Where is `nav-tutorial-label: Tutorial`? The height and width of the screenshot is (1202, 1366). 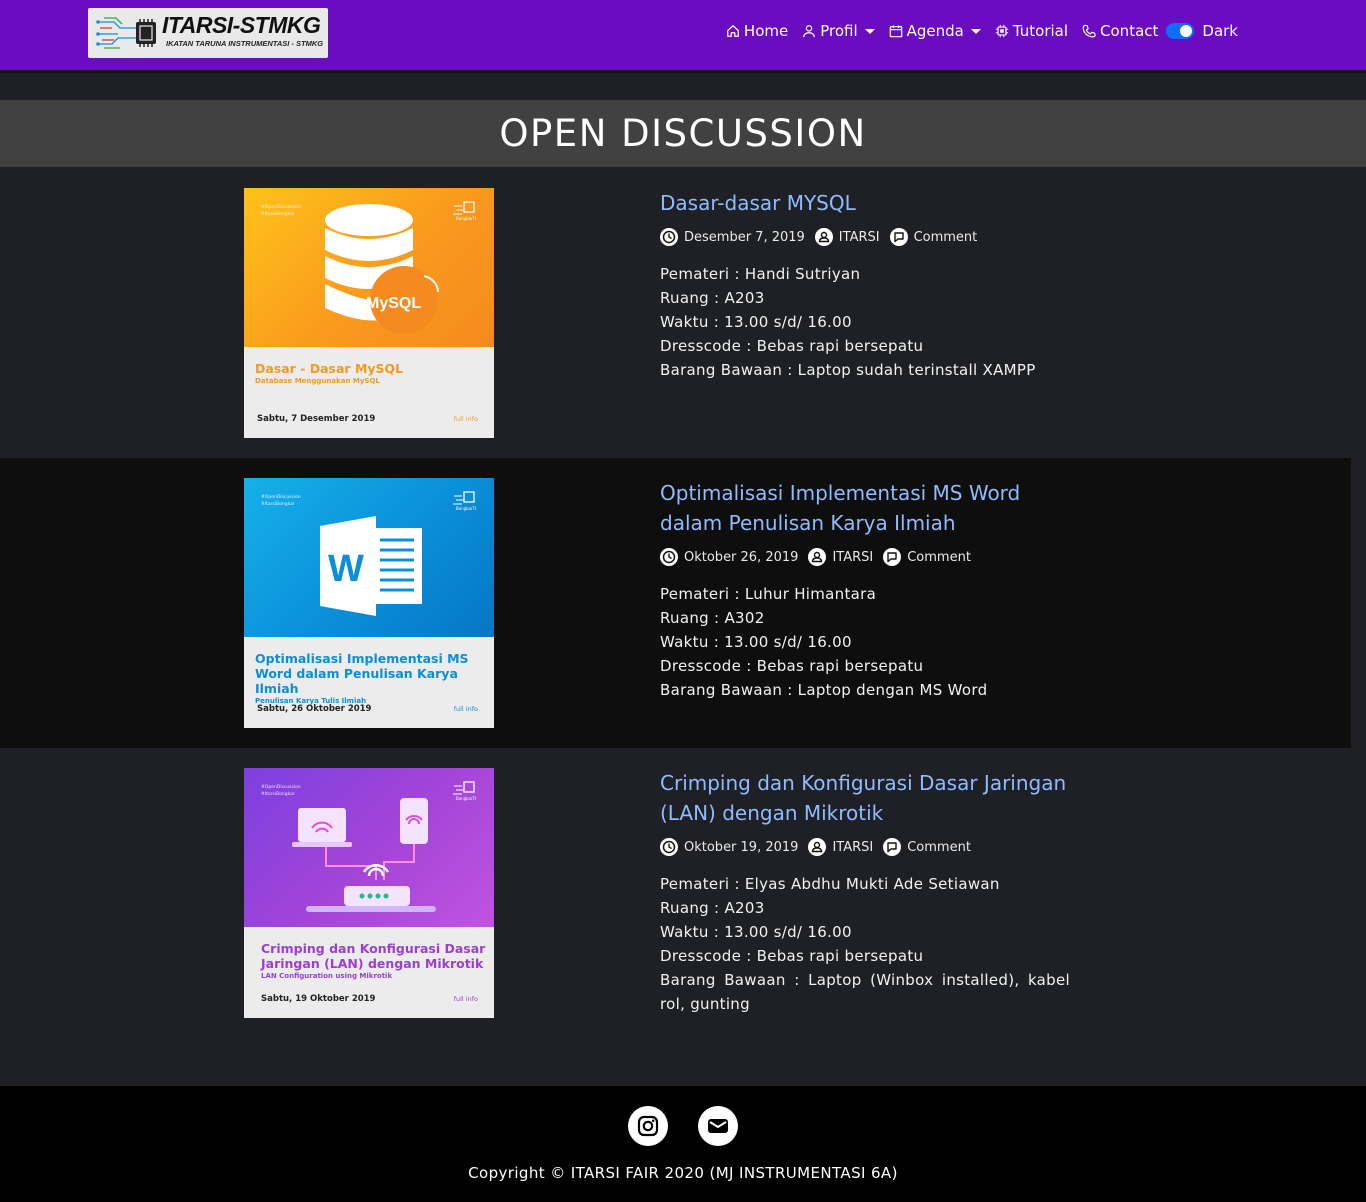
nav-tutorial-label: Tutorial is located at coordinates (1040, 31).